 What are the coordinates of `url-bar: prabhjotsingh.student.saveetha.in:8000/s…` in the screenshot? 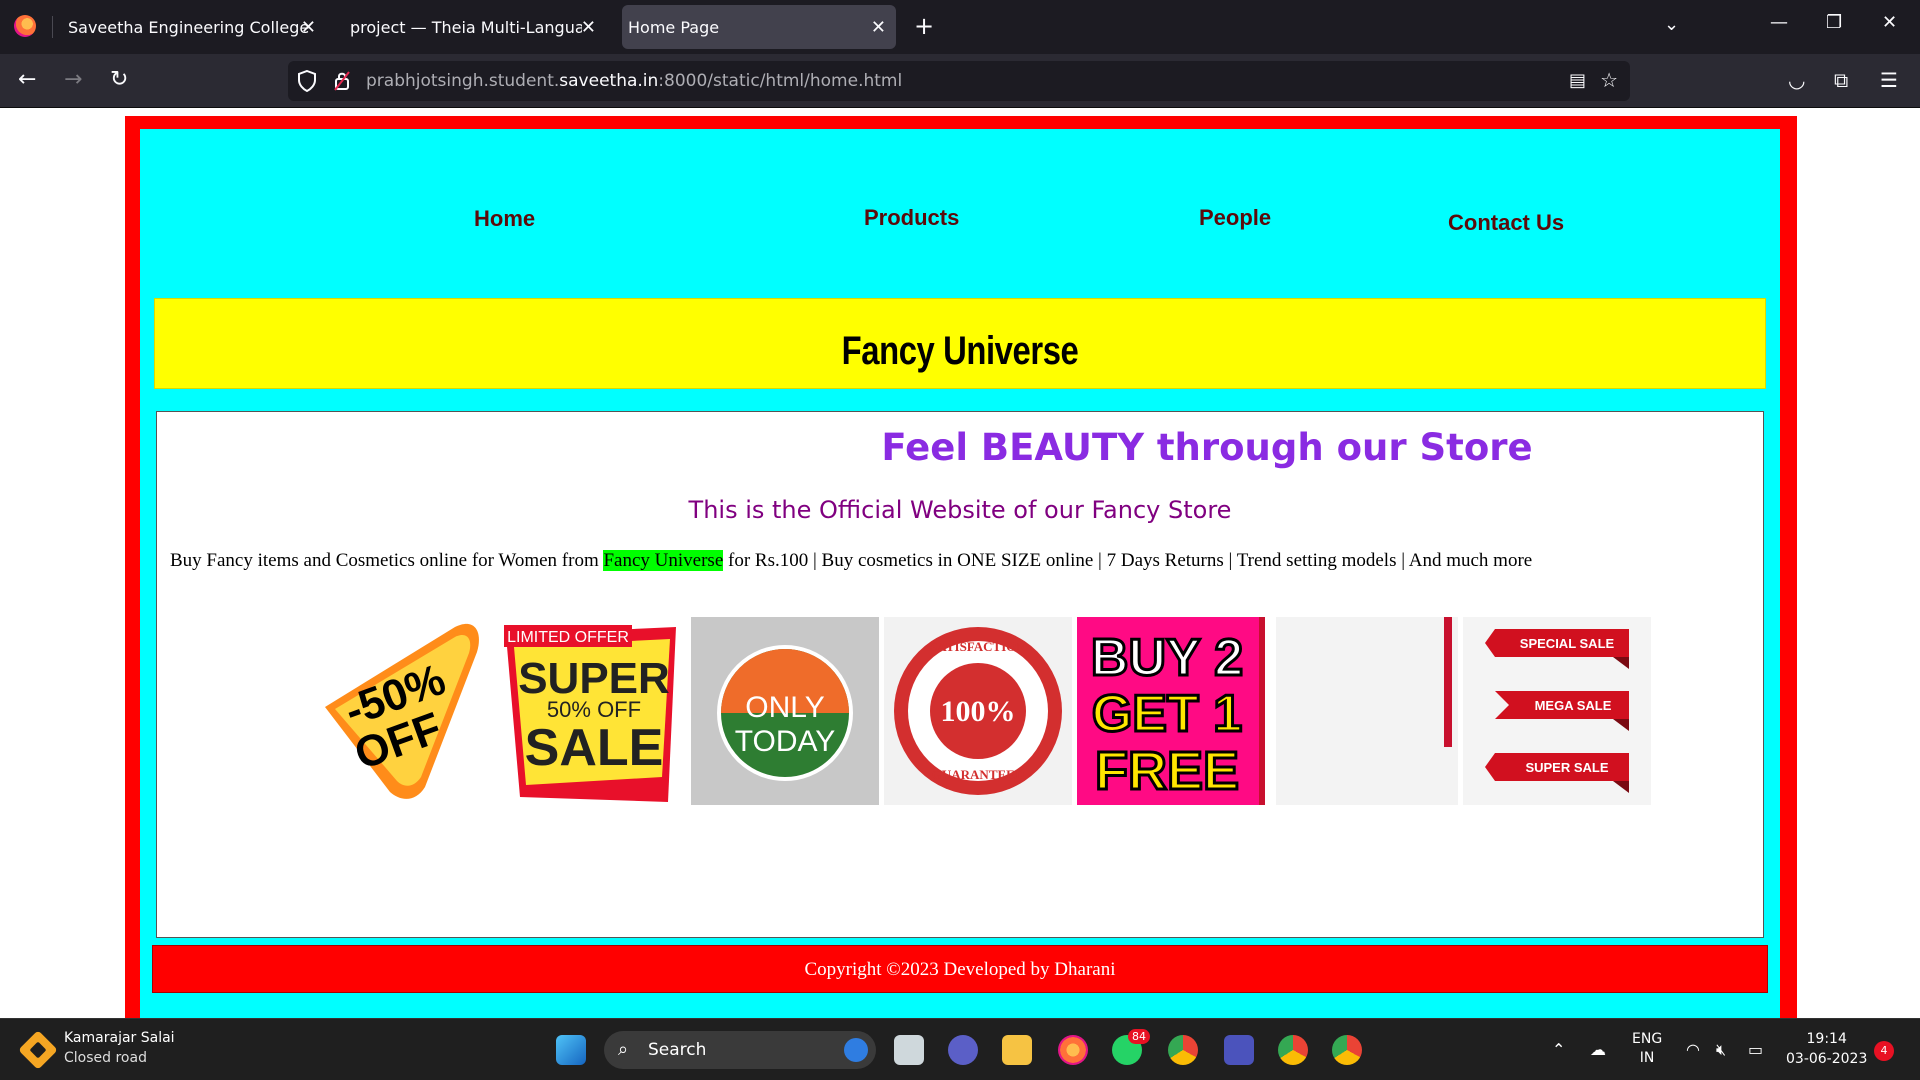 It's located at (959, 81).